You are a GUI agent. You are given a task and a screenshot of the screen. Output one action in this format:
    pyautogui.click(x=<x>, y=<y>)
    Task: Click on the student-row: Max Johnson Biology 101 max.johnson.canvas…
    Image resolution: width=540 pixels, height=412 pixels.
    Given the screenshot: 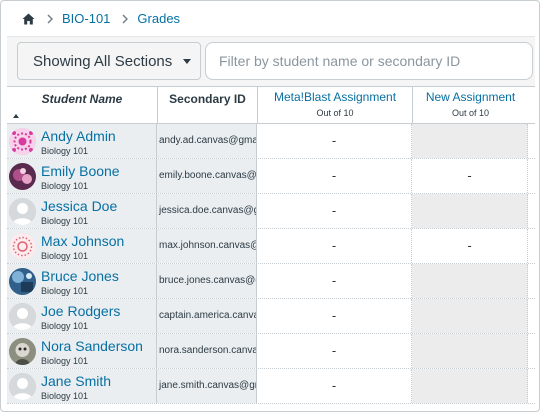 What is the action you would take?
    pyautogui.click(x=271, y=246)
    